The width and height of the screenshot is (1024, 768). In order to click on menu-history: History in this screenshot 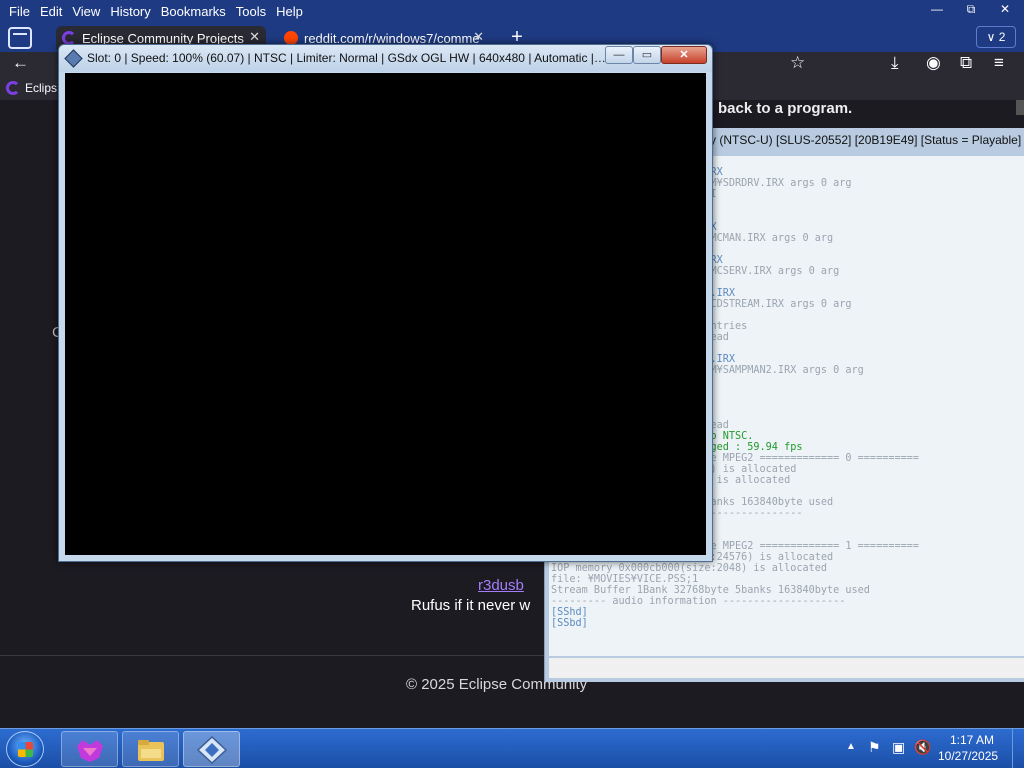, I will do `click(130, 11)`.